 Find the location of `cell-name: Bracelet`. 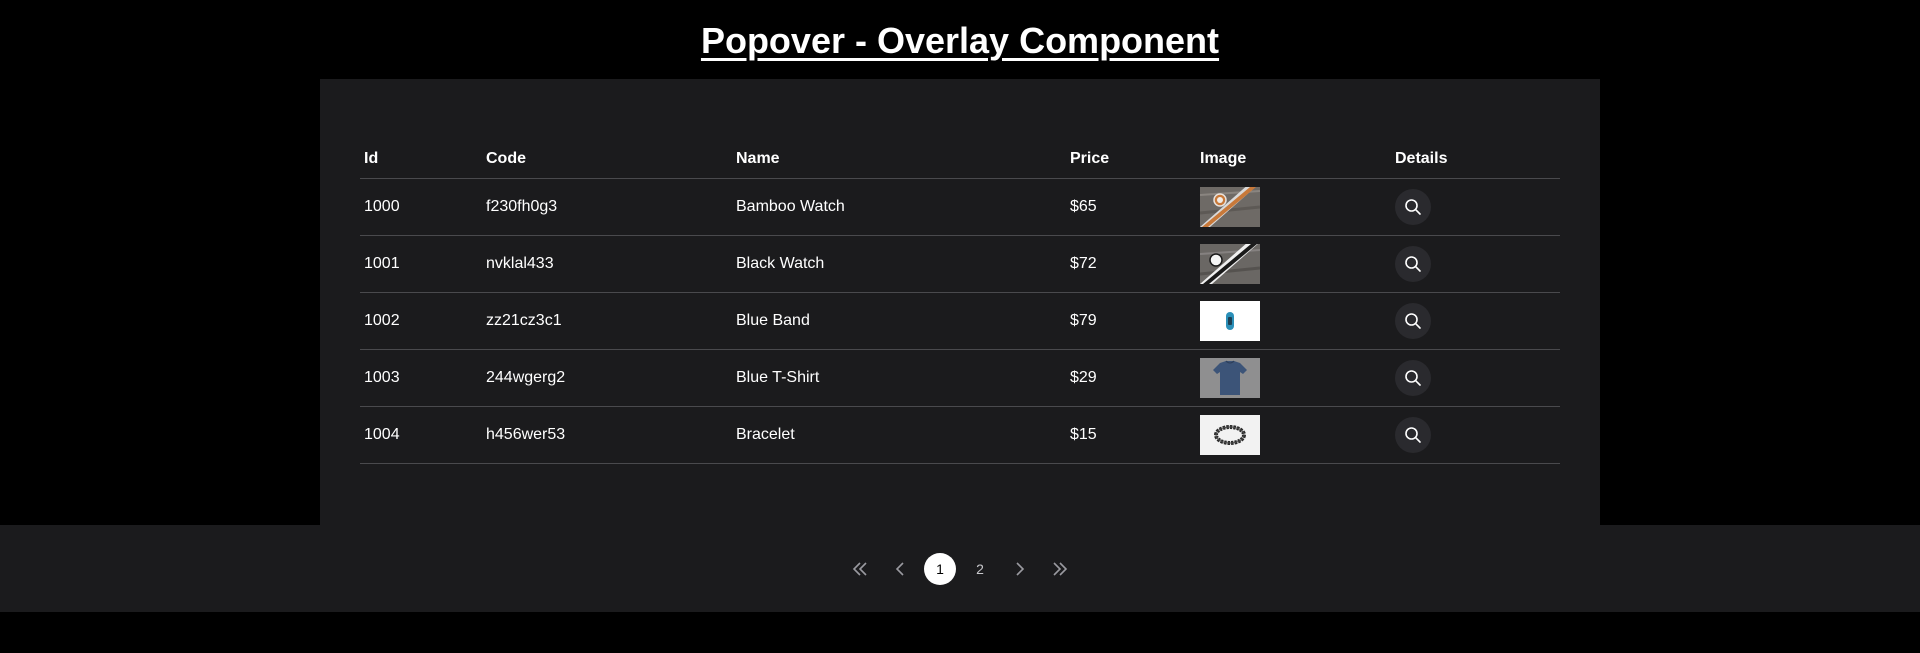

cell-name: Bracelet is located at coordinates (899, 435).